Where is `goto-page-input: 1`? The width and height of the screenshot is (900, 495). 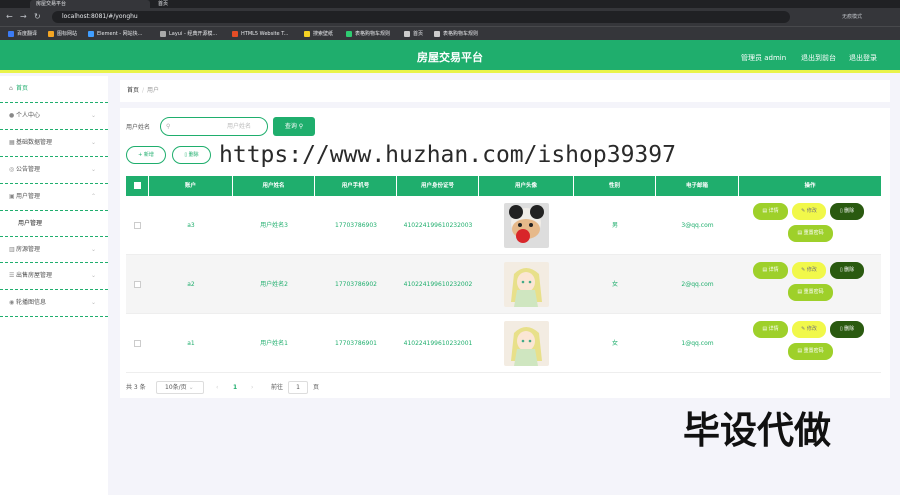 goto-page-input: 1 is located at coordinates (298, 387).